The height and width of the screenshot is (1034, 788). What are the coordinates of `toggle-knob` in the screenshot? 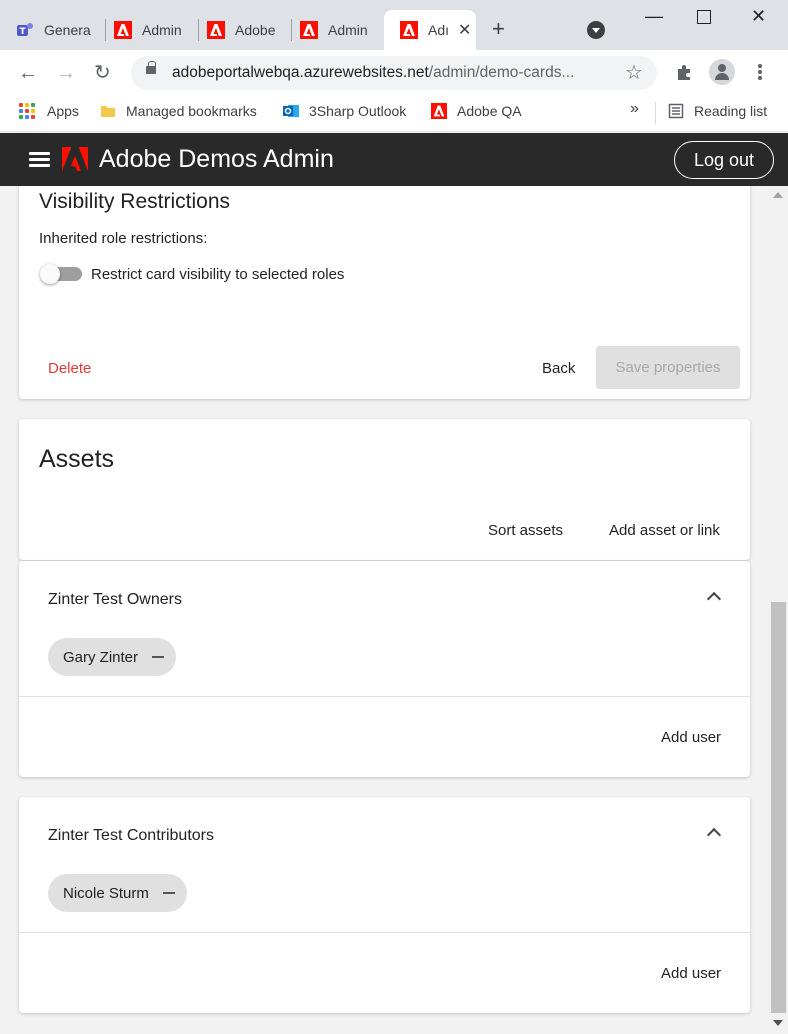 It's located at (50, 274).